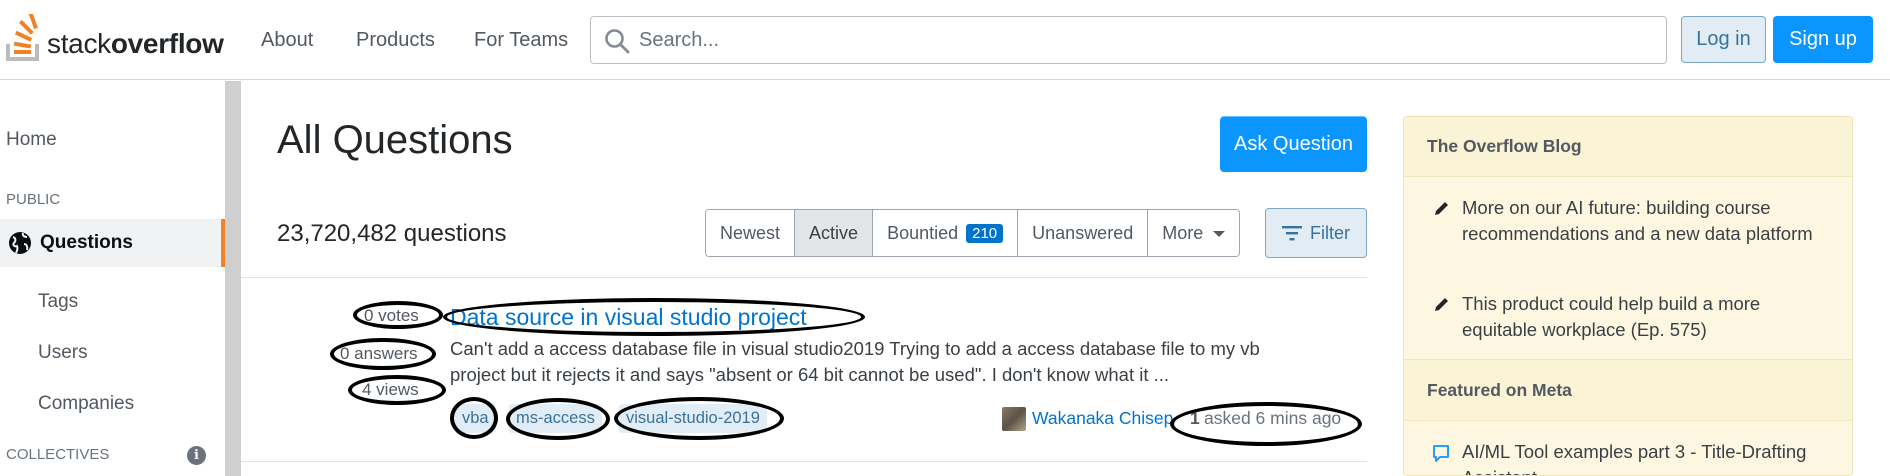  I want to click on tag-visual-studio-2019: visual-studio-2019, so click(693, 418).